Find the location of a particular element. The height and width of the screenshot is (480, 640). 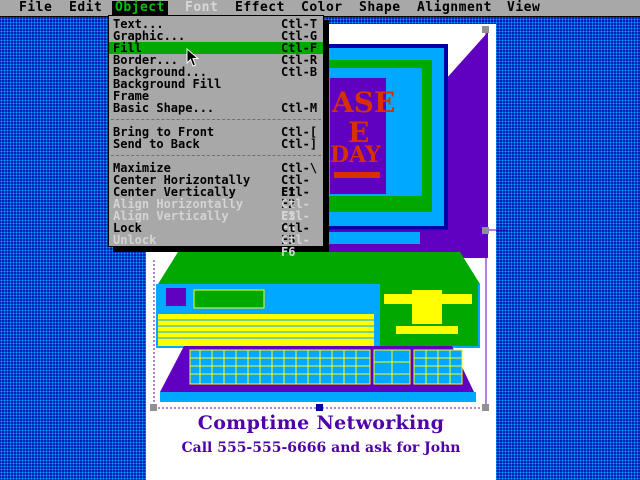

arrow-pointer-icon is located at coordinates (193, 57).